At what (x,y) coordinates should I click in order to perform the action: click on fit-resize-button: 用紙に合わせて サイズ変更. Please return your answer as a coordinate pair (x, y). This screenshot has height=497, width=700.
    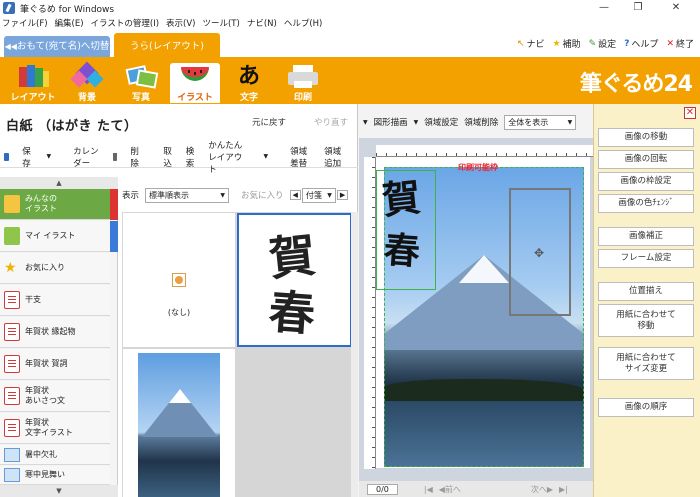
    Looking at the image, I should click on (646, 363).